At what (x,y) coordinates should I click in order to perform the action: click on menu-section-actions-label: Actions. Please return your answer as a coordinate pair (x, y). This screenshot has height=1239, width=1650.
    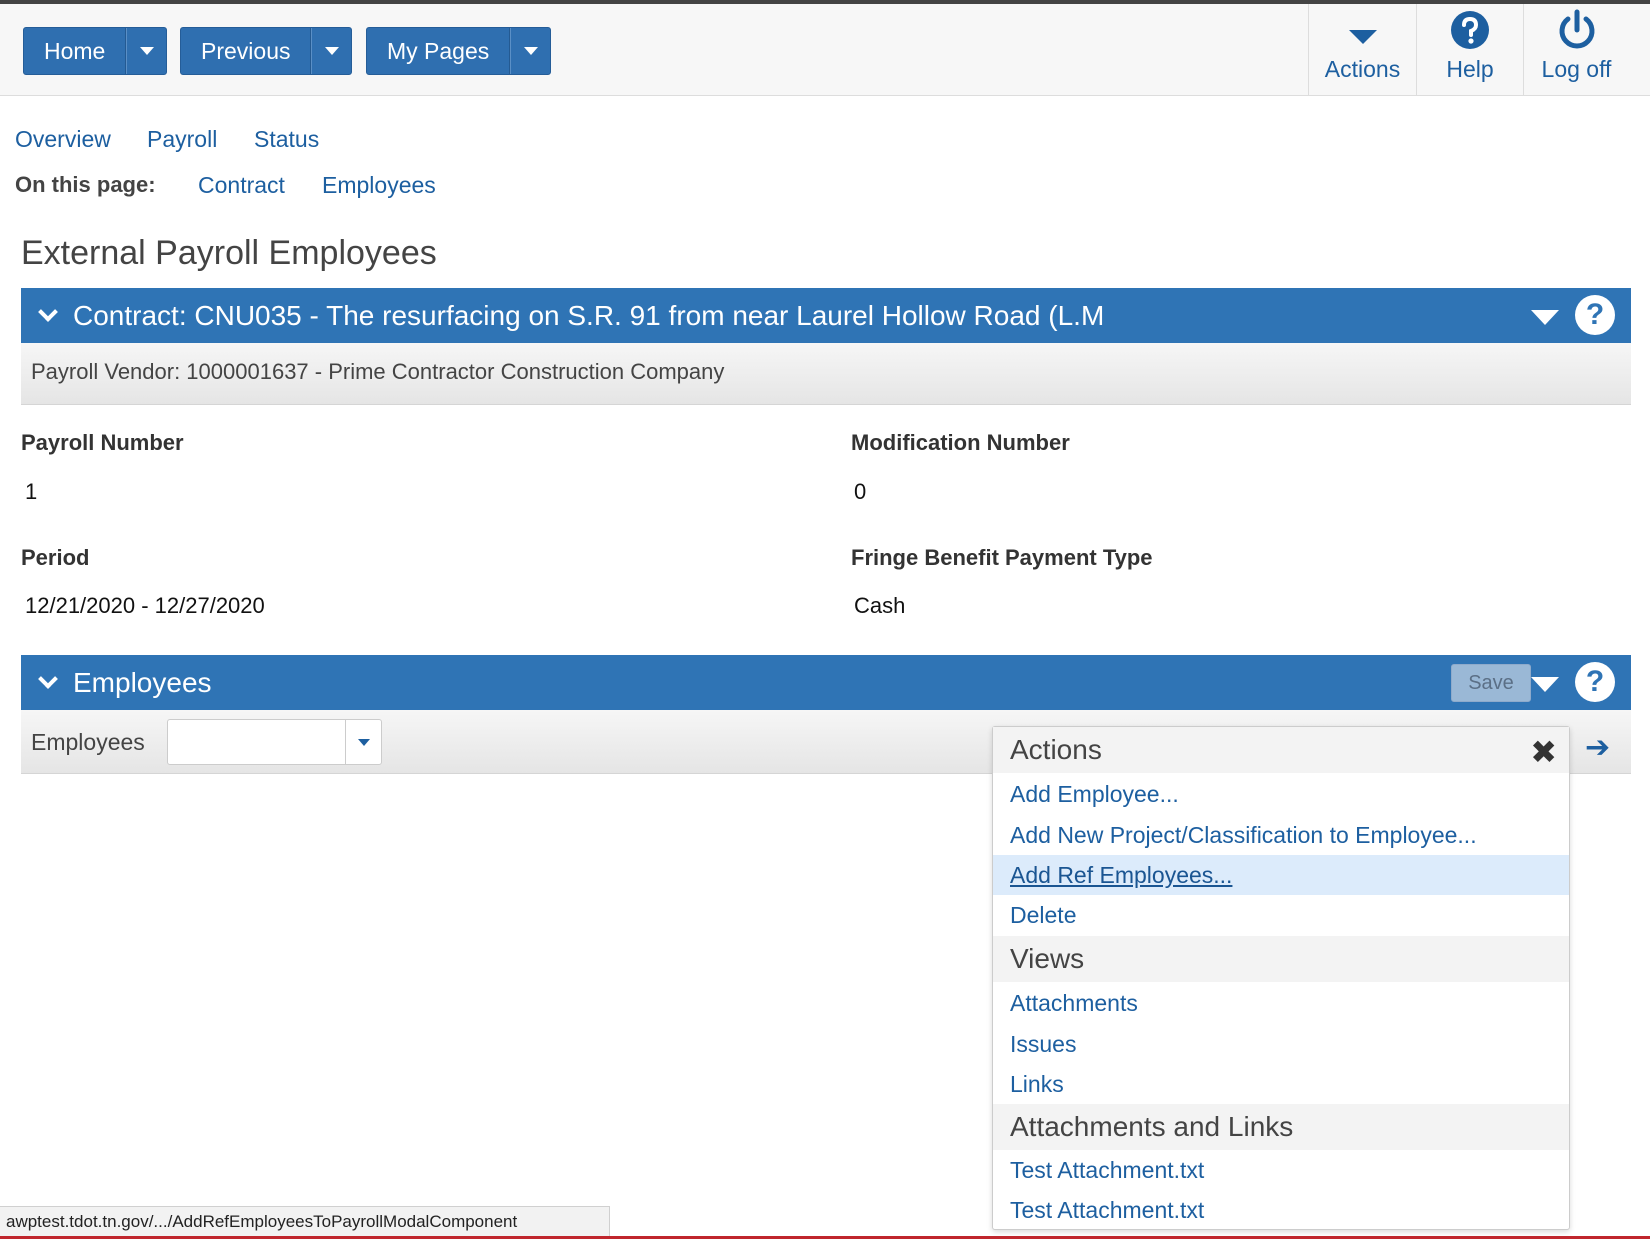
    Looking at the image, I should click on (1056, 749).